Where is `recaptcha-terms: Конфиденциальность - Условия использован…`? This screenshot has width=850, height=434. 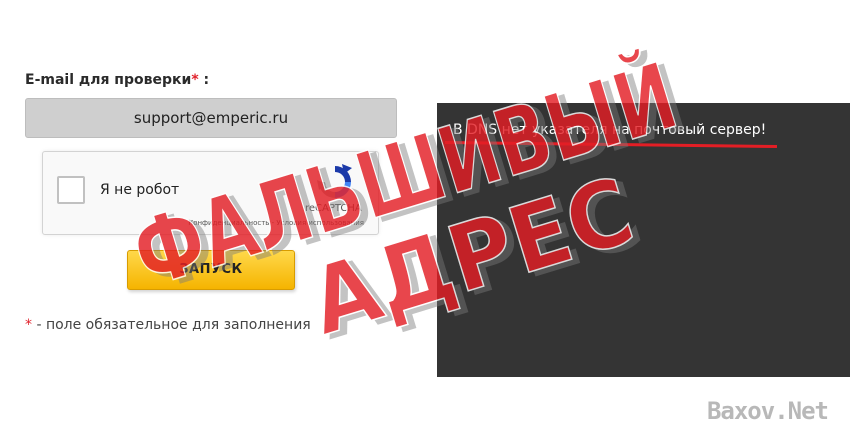 recaptcha-terms: Конфиденциальность - Условия использован… is located at coordinates (276, 223).